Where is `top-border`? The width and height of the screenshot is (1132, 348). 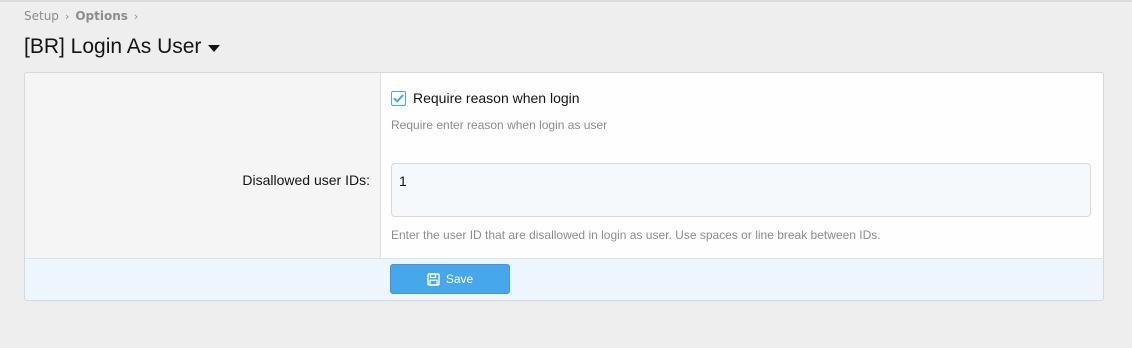
top-border is located at coordinates (566, 1).